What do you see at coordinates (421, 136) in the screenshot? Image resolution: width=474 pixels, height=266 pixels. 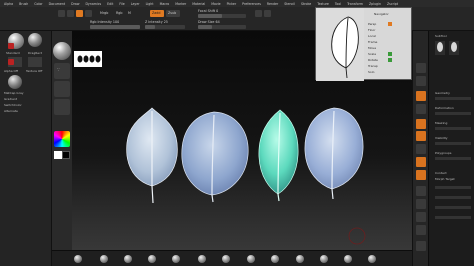 I see `aahalf-button` at bounding box center [421, 136].